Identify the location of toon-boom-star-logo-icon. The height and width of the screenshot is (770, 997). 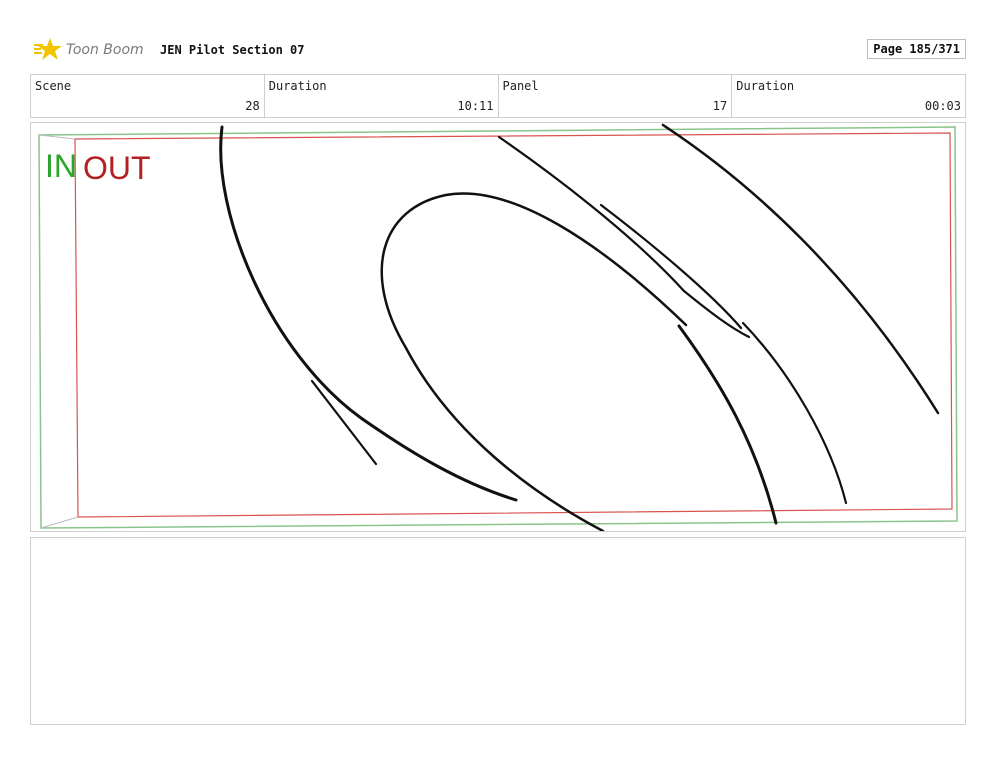
(48, 49).